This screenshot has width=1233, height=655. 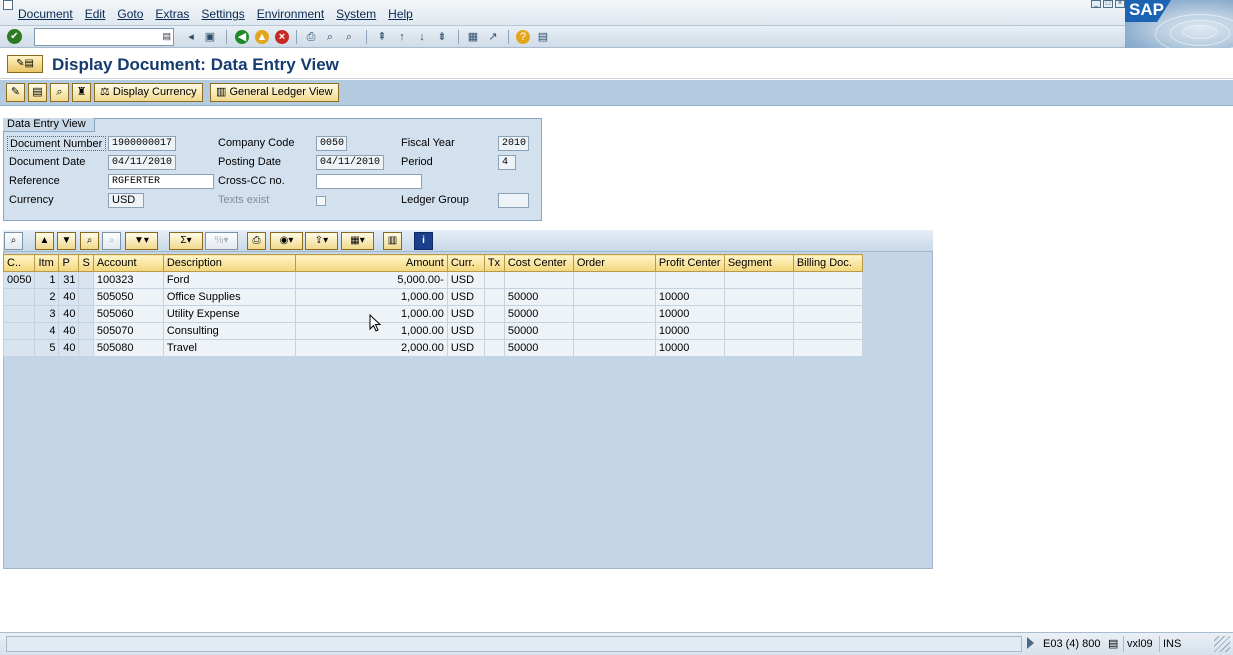 I want to click on table-cell: 505080, so click(x=128, y=348).